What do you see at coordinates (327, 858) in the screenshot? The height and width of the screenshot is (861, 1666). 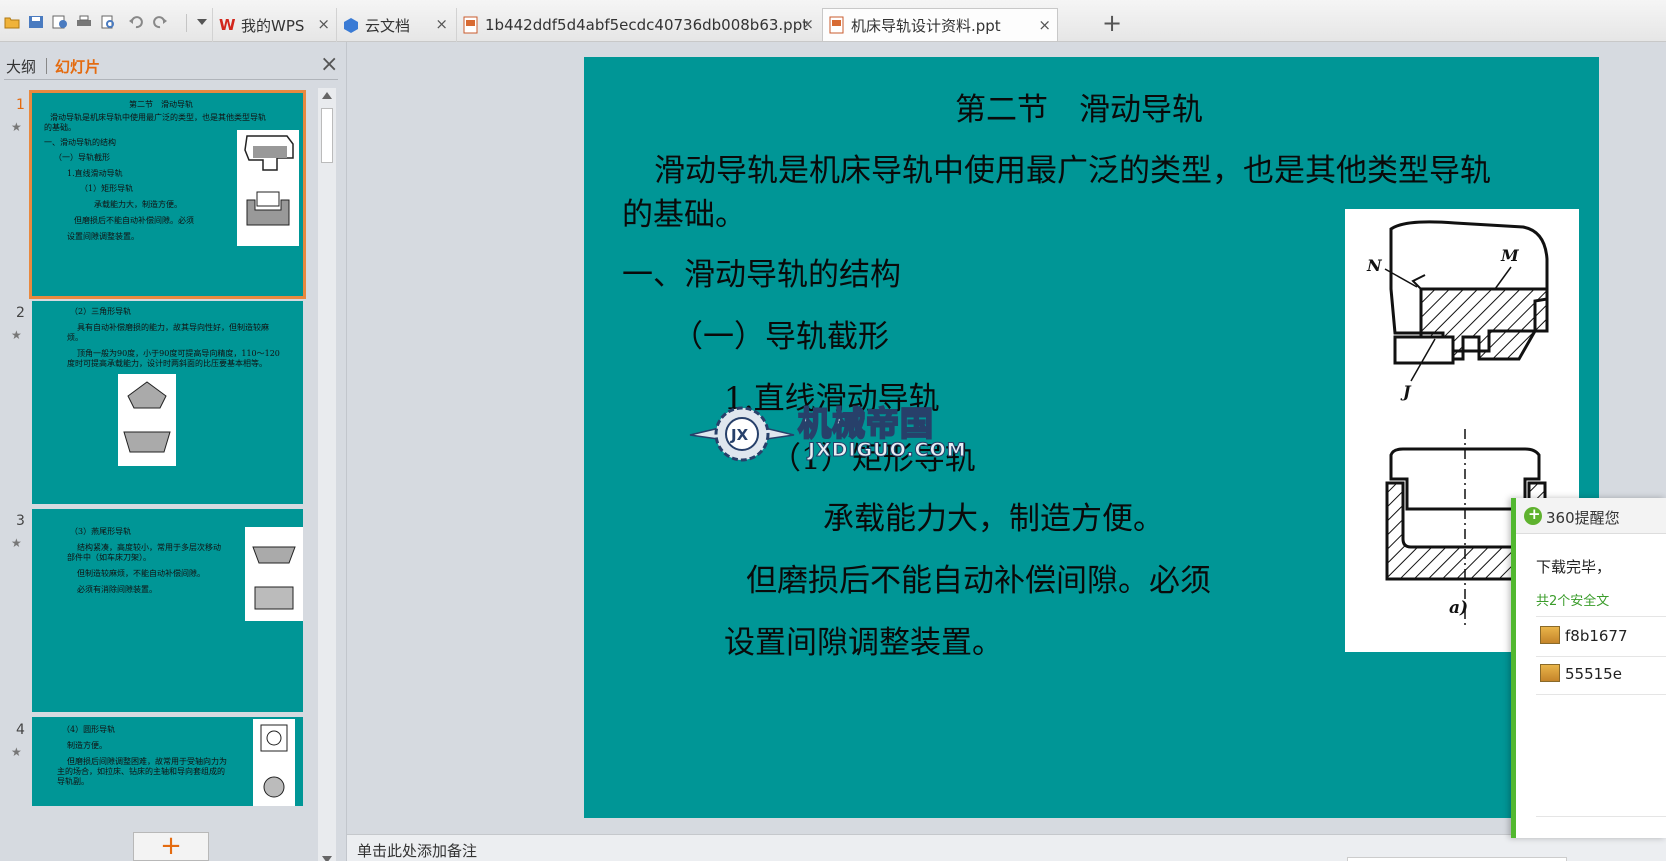 I see `scroll-down-arrow-icon` at bounding box center [327, 858].